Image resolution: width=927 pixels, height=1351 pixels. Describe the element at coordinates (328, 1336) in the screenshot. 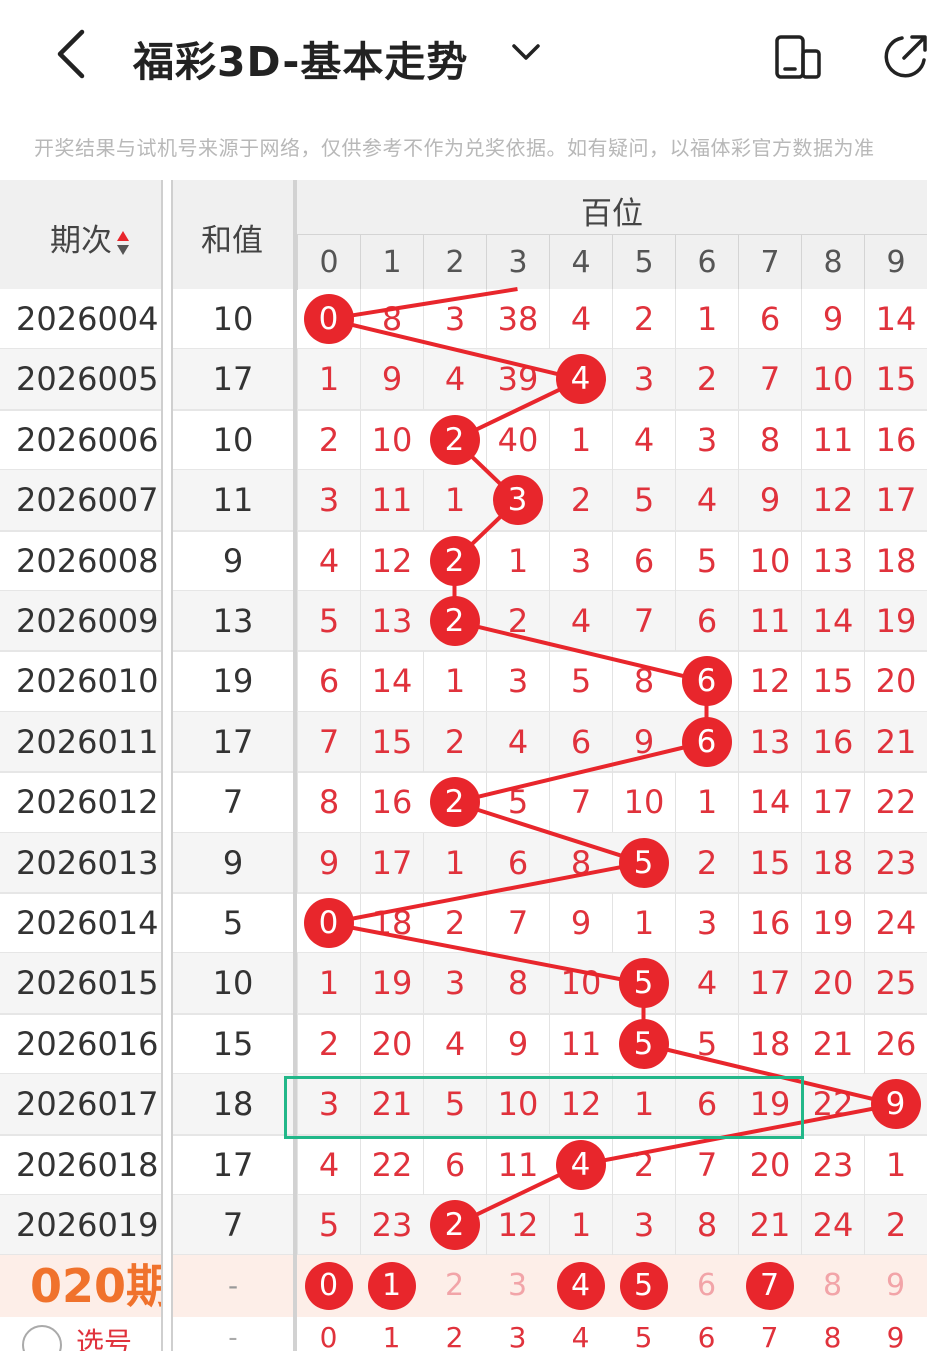

I see `select-digit: 0` at that location.